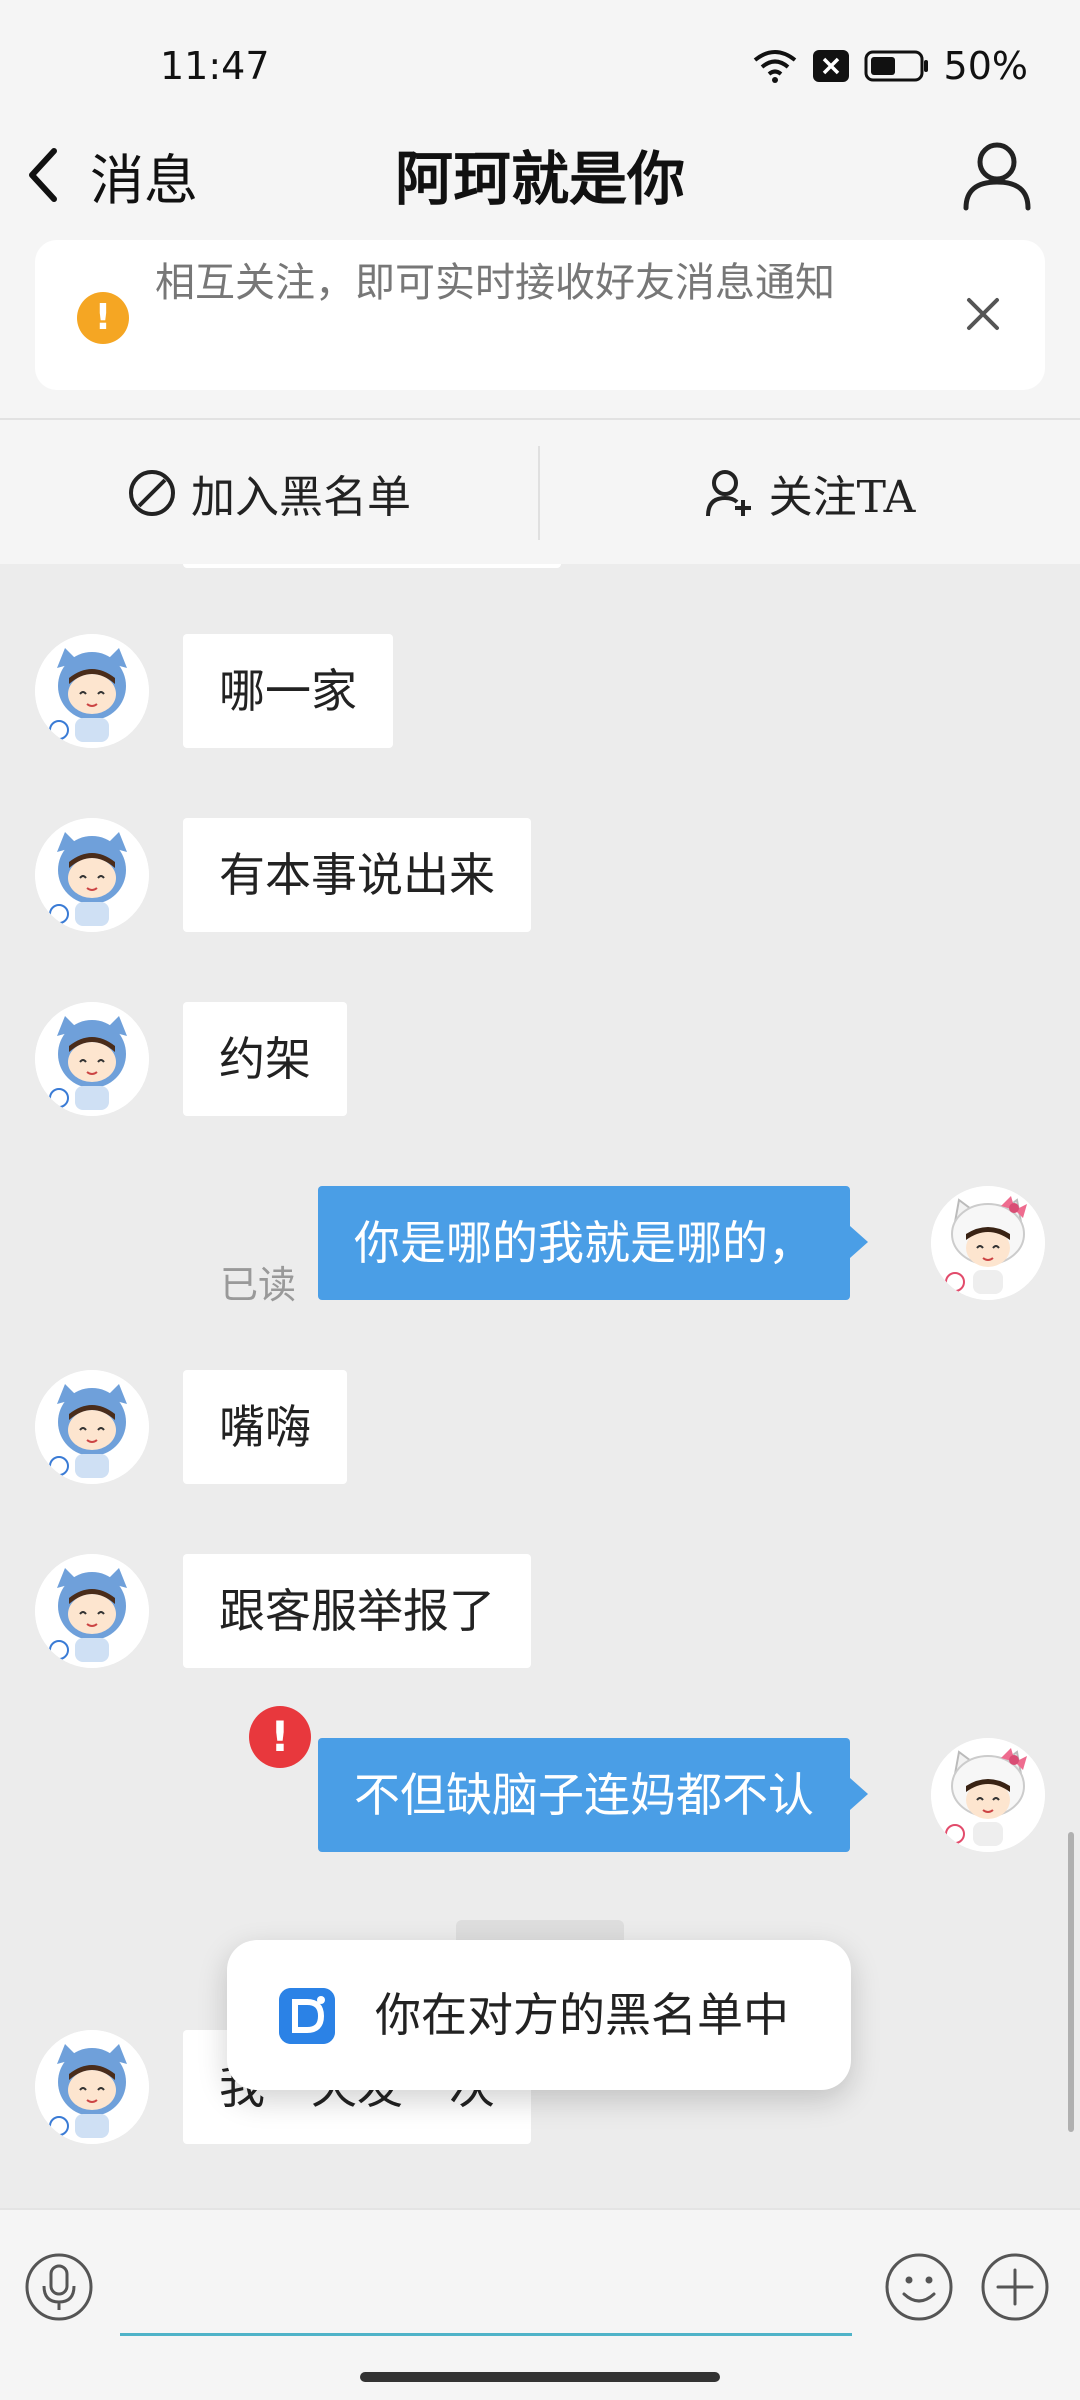  I want to click on my-message-bubble: 不但缺脑子连妈都不认, so click(593, 1795).